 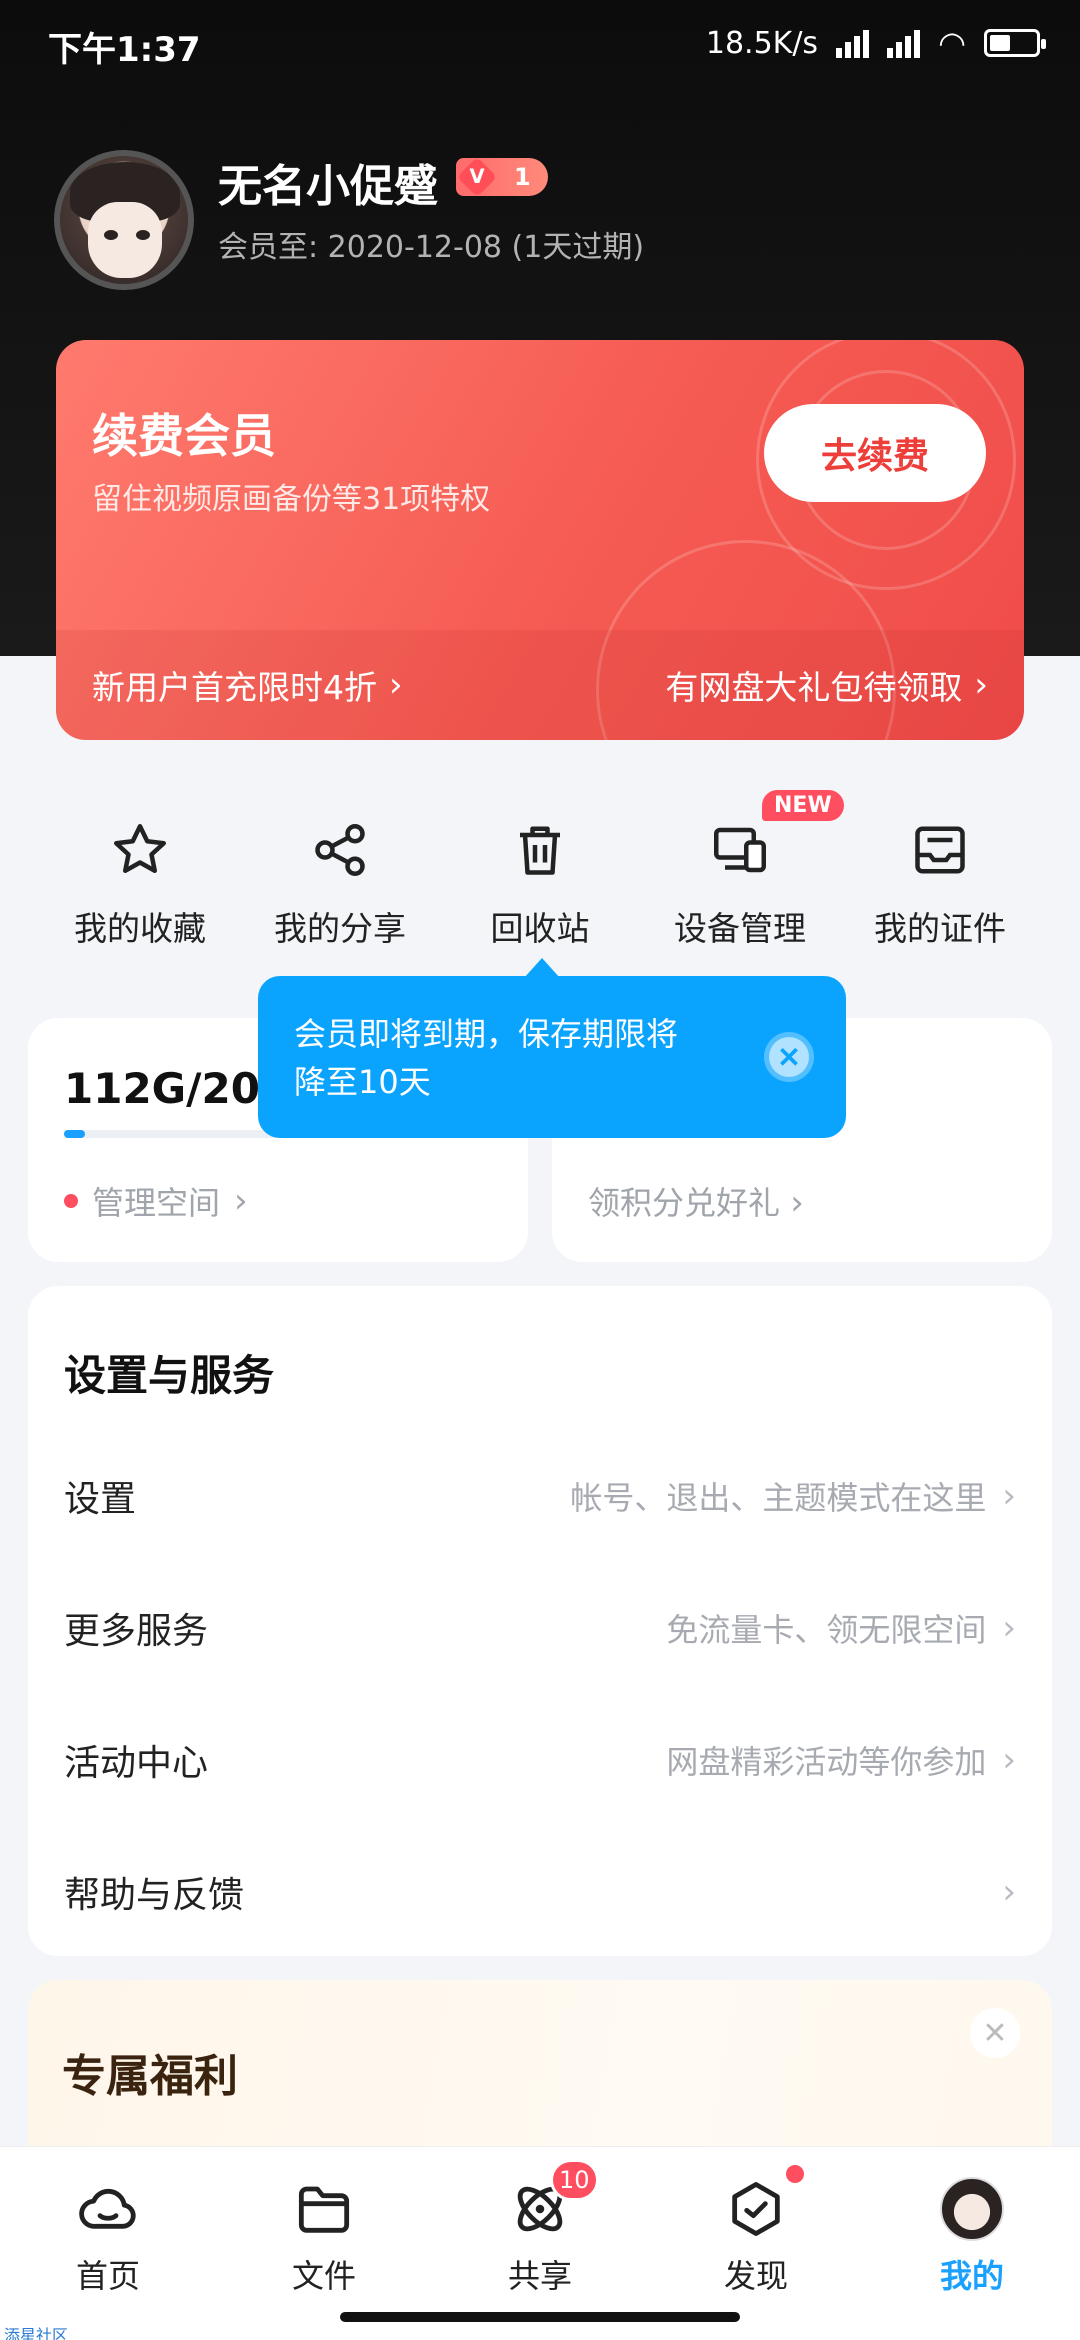 What do you see at coordinates (540, 2228) in the screenshot?
I see `tab-share: 10 共享` at bounding box center [540, 2228].